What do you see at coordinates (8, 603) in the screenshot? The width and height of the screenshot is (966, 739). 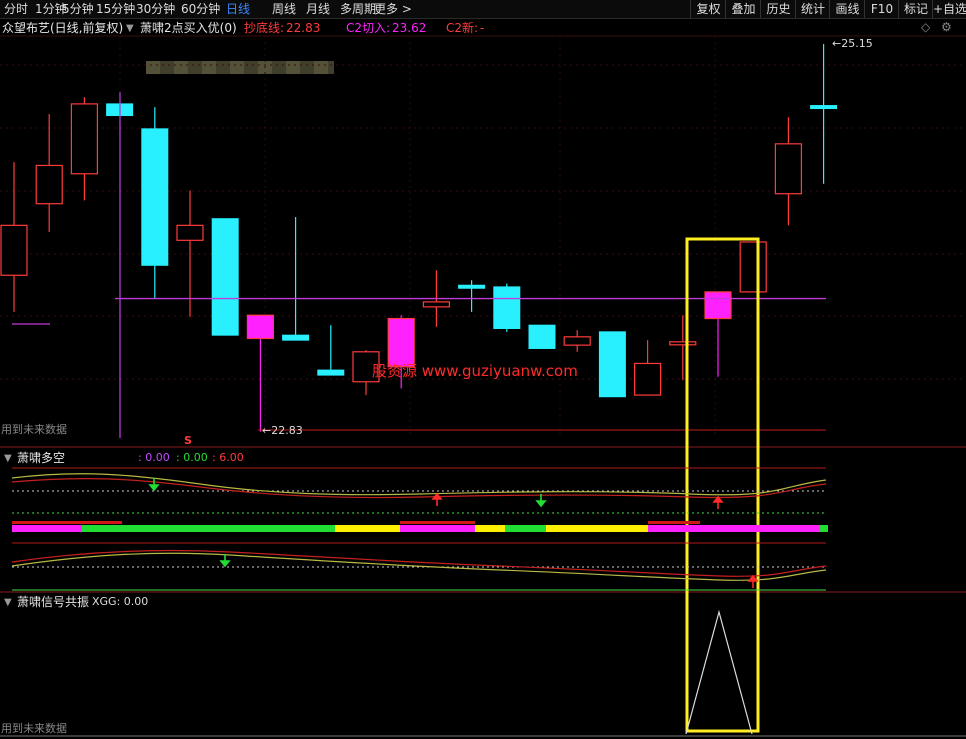 I see `panel3-collapse-icon: ▼` at bounding box center [8, 603].